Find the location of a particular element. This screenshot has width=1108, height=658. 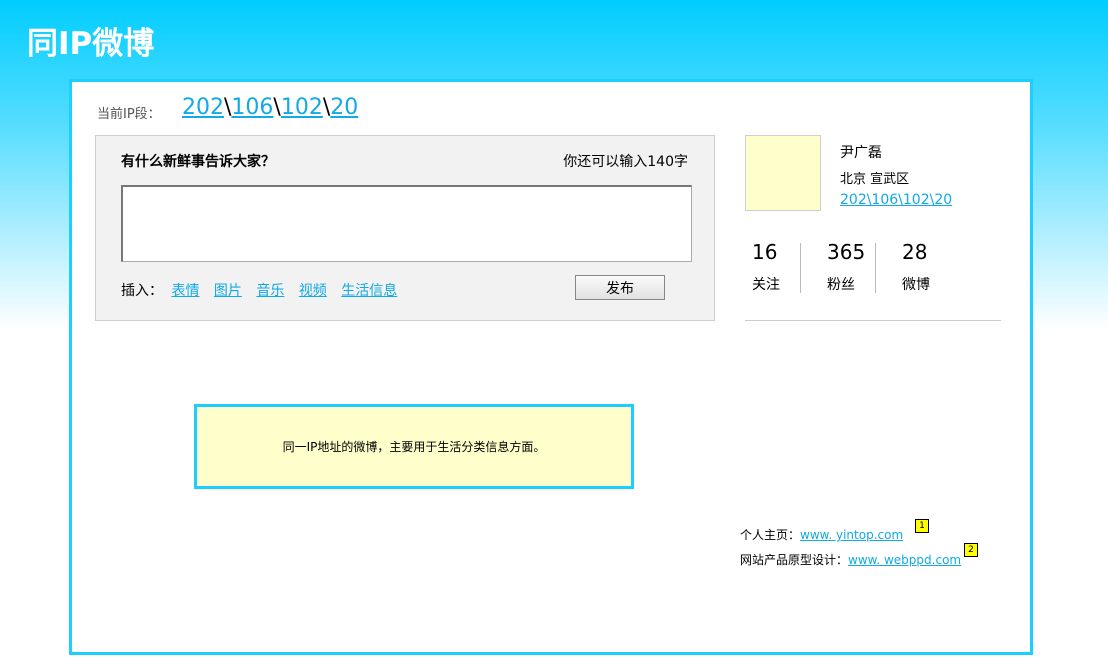

ip-segment-2-link: 106 is located at coordinates (252, 107).